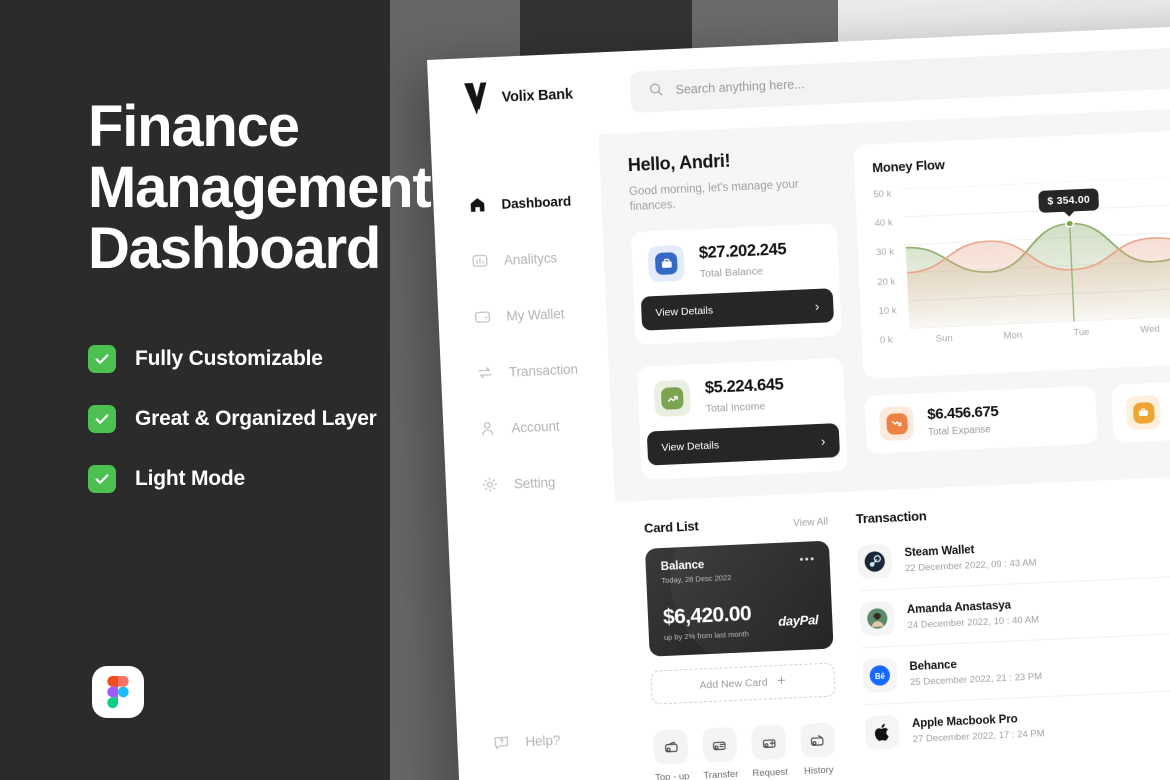  What do you see at coordinates (1140, 408) in the screenshot?
I see `total-saving-card: $57.865.14 Total Saving` at bounding box center [1140, 408].